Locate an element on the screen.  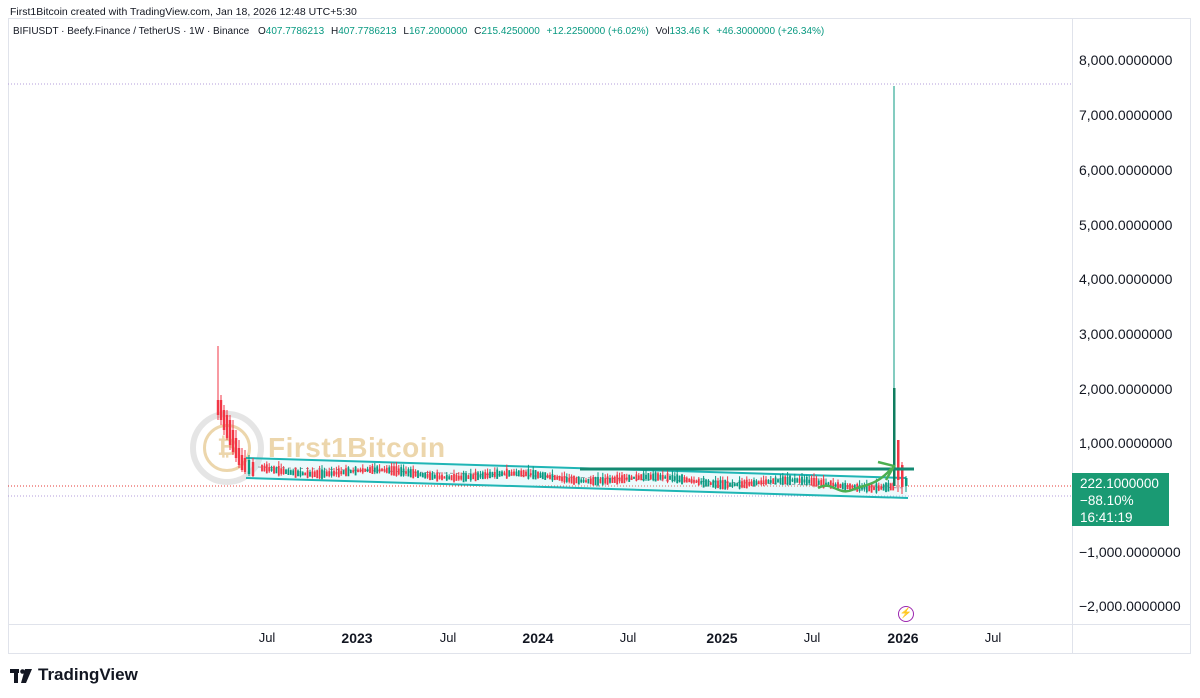
price-axis-label: −1,000.0000000 is located at coordinates (1130, 552).